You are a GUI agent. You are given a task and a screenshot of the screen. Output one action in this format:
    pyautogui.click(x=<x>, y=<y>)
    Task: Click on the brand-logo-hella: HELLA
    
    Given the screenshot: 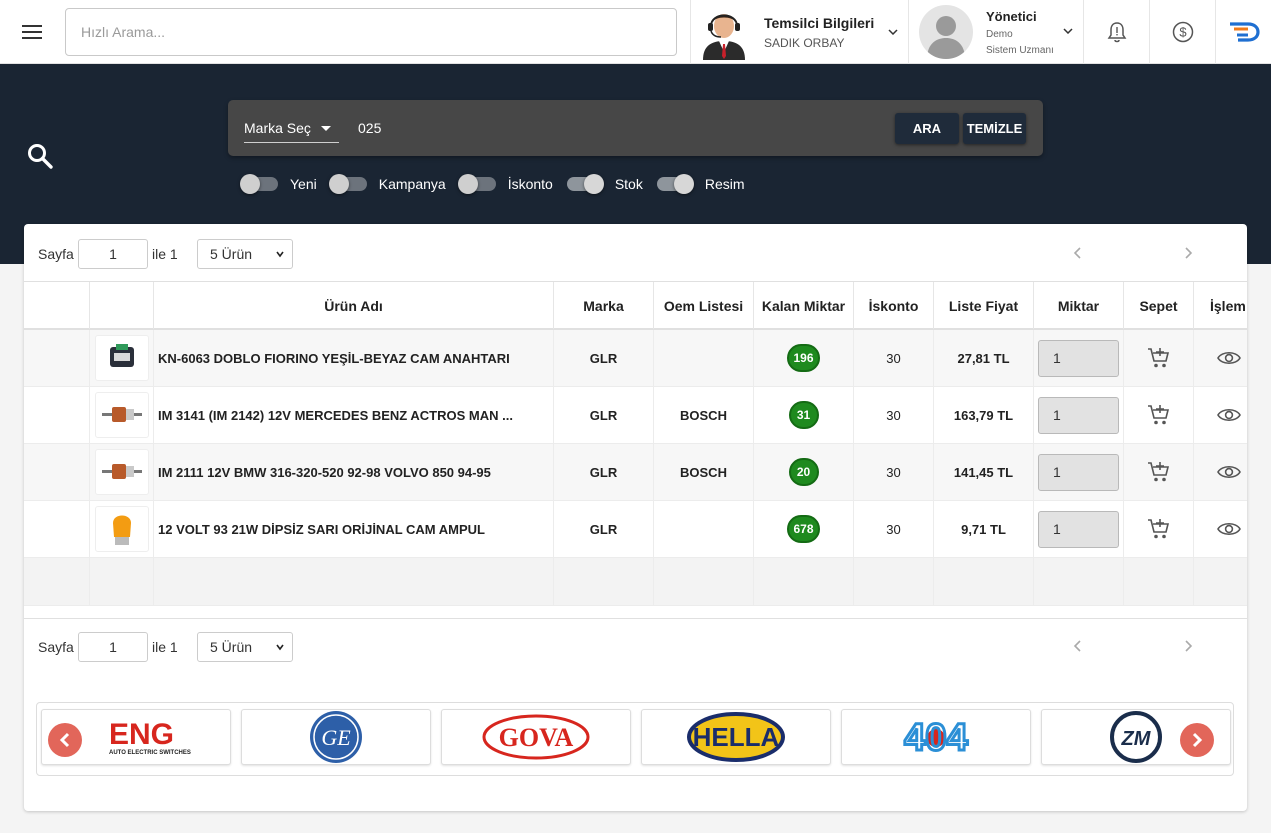 What is the action you would take?
    pyautogui.click(x=736, y=737)
    